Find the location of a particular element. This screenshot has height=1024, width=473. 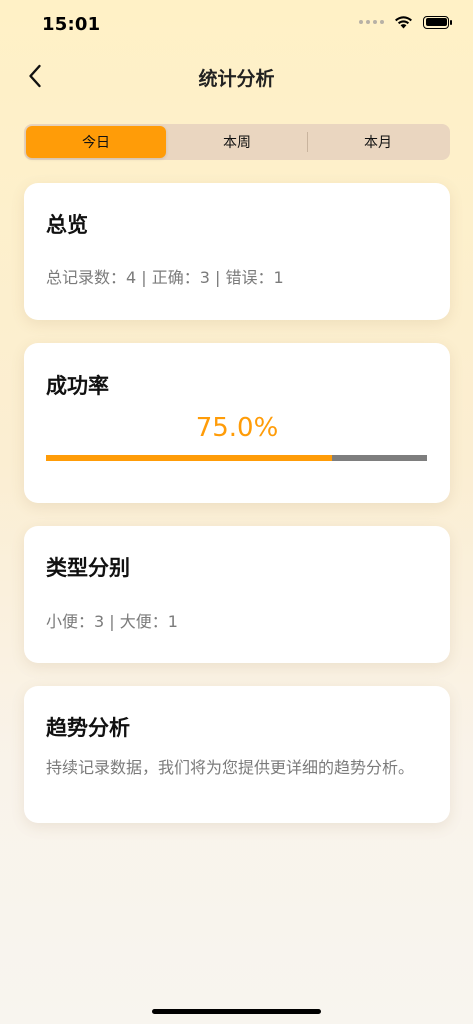

status-bar: 15:01 is located at coordinates (236, 26).